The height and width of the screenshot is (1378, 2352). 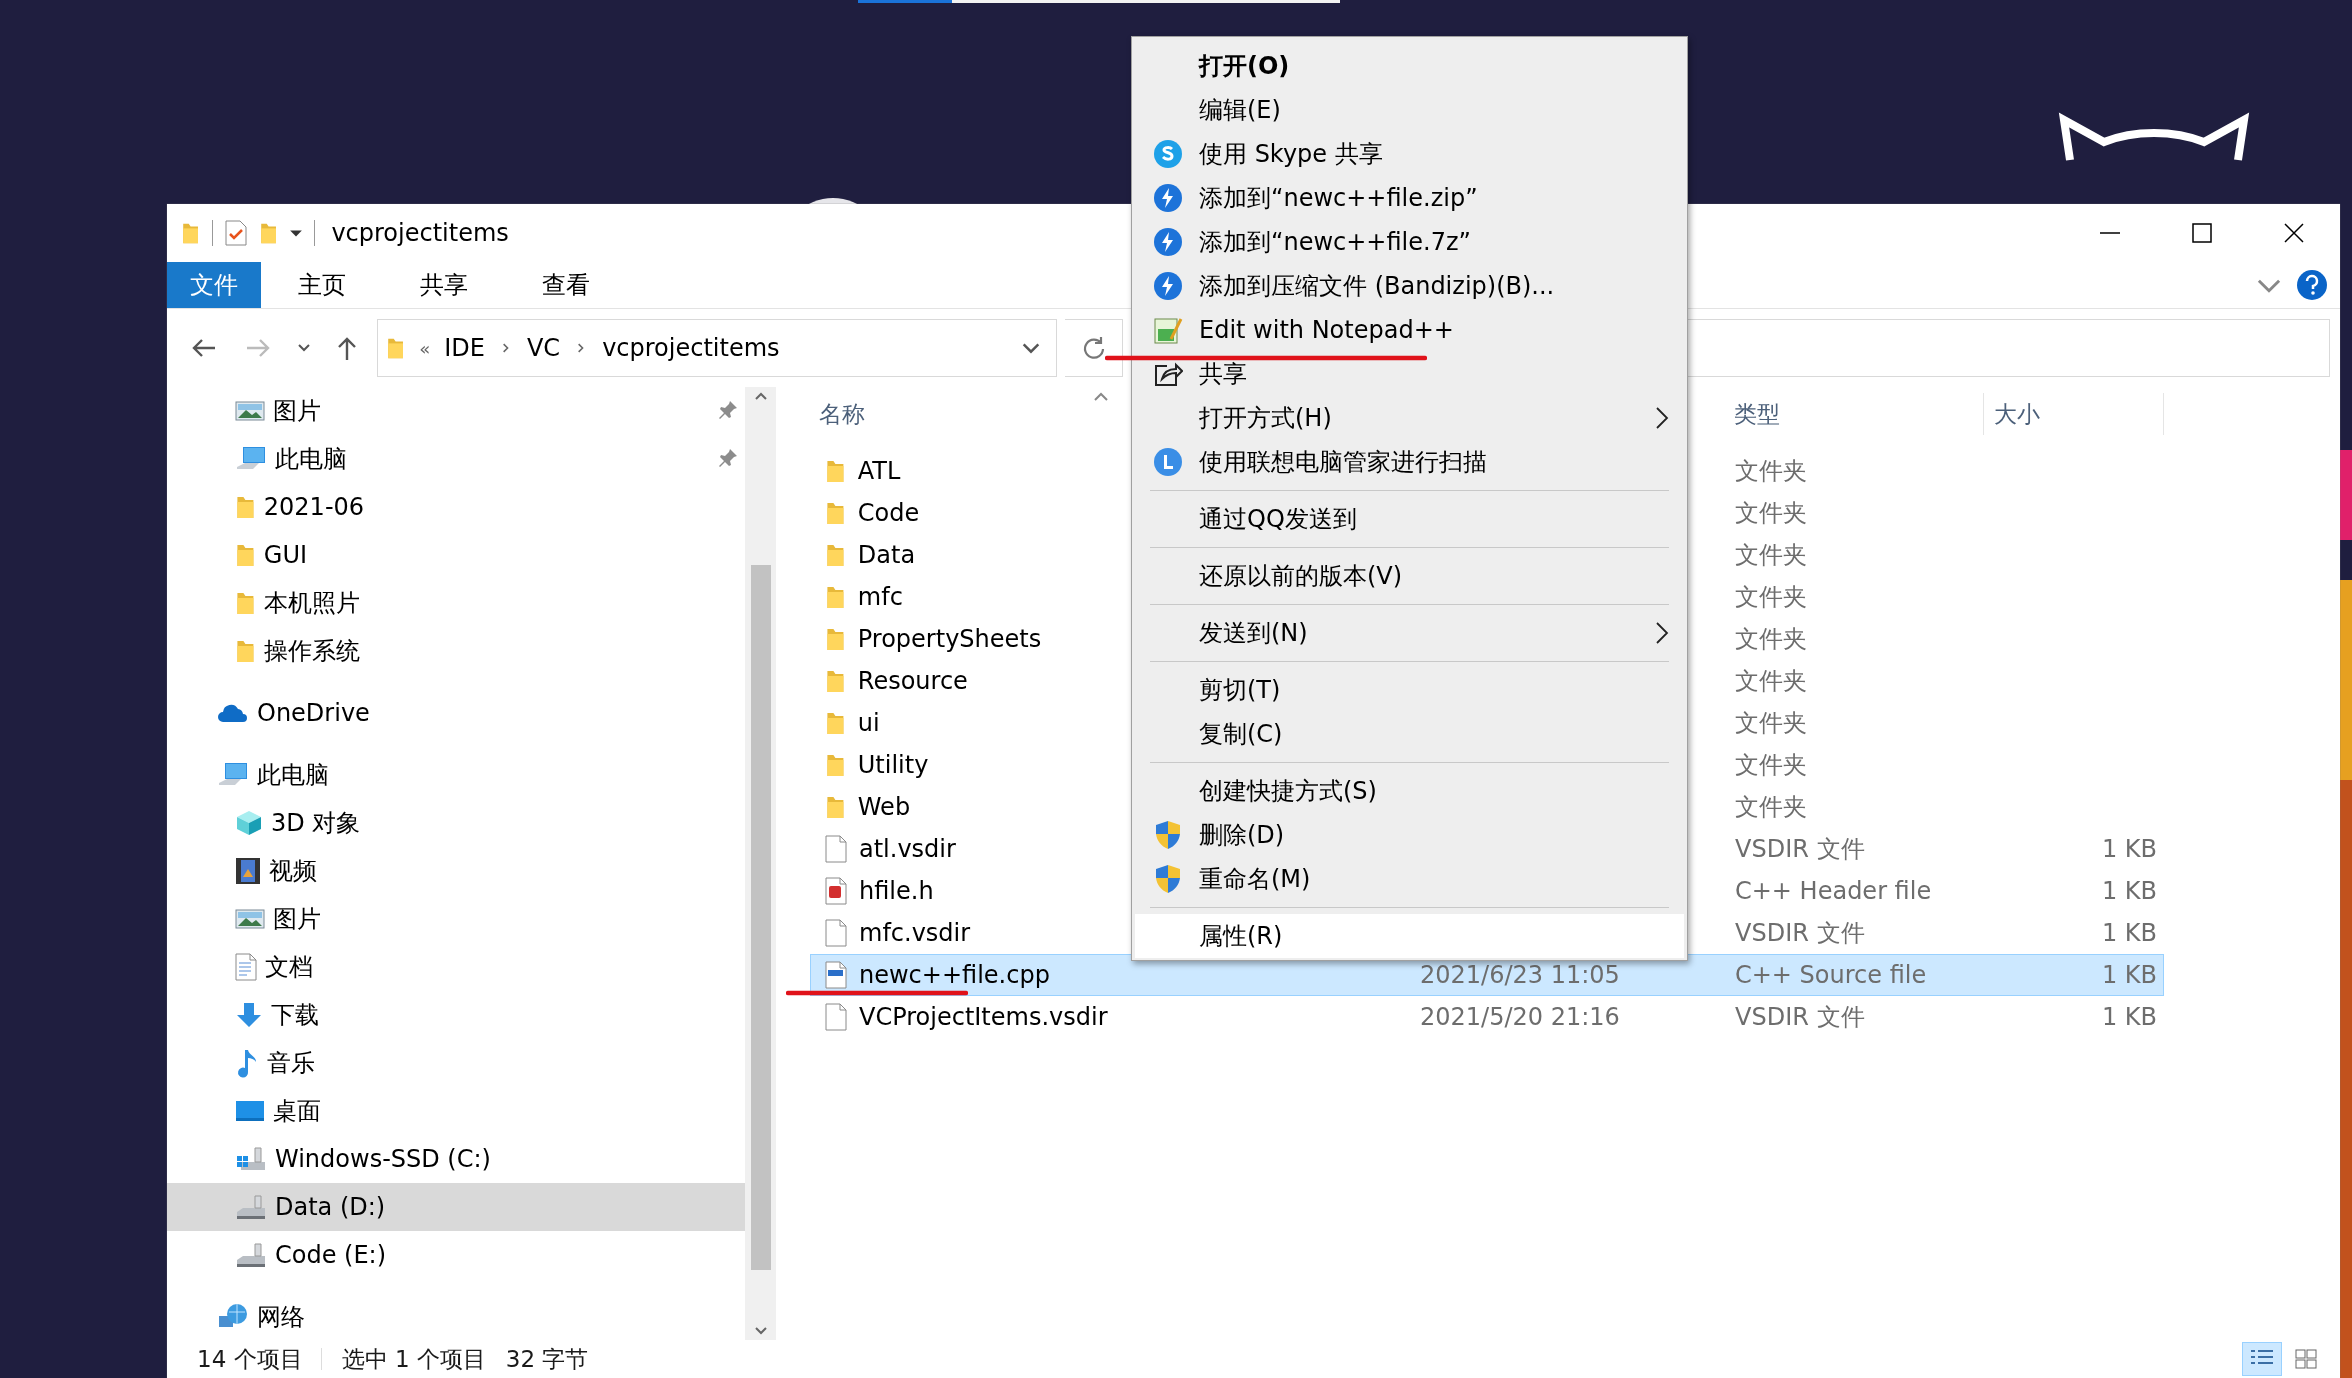 I want to click on lightning-icon, so click(x=1168, y=242).